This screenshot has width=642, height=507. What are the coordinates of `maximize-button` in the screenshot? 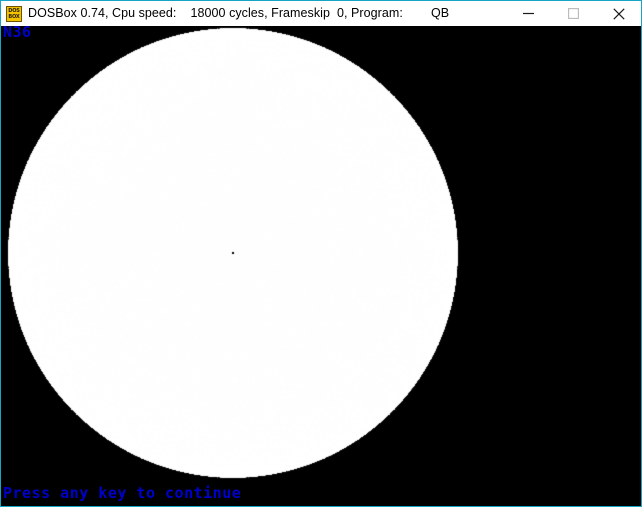 It's located at (573, 13).